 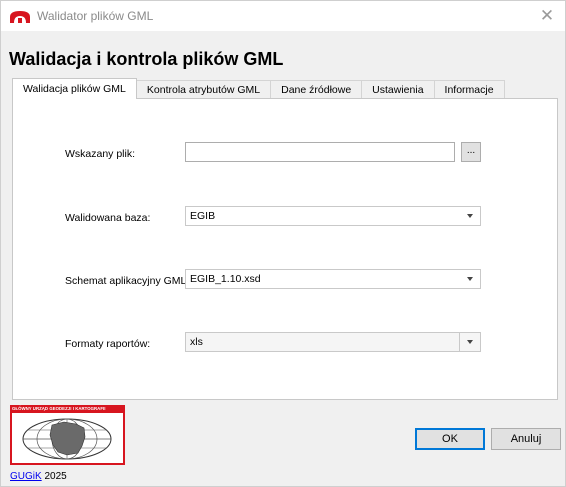 What do you see at coordinates (469, 89) in the screenshot?
I see `tab-informacje: Informacje` at bounding box center [469, 89].